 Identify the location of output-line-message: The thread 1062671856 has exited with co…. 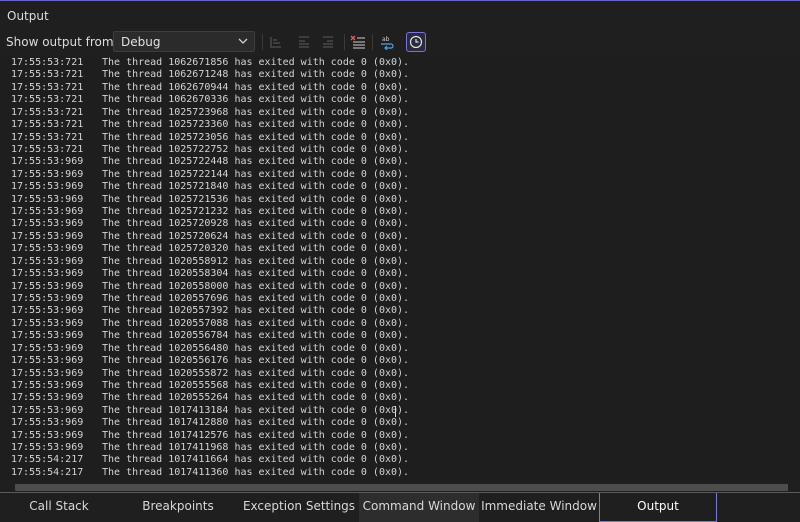
(256, 62).